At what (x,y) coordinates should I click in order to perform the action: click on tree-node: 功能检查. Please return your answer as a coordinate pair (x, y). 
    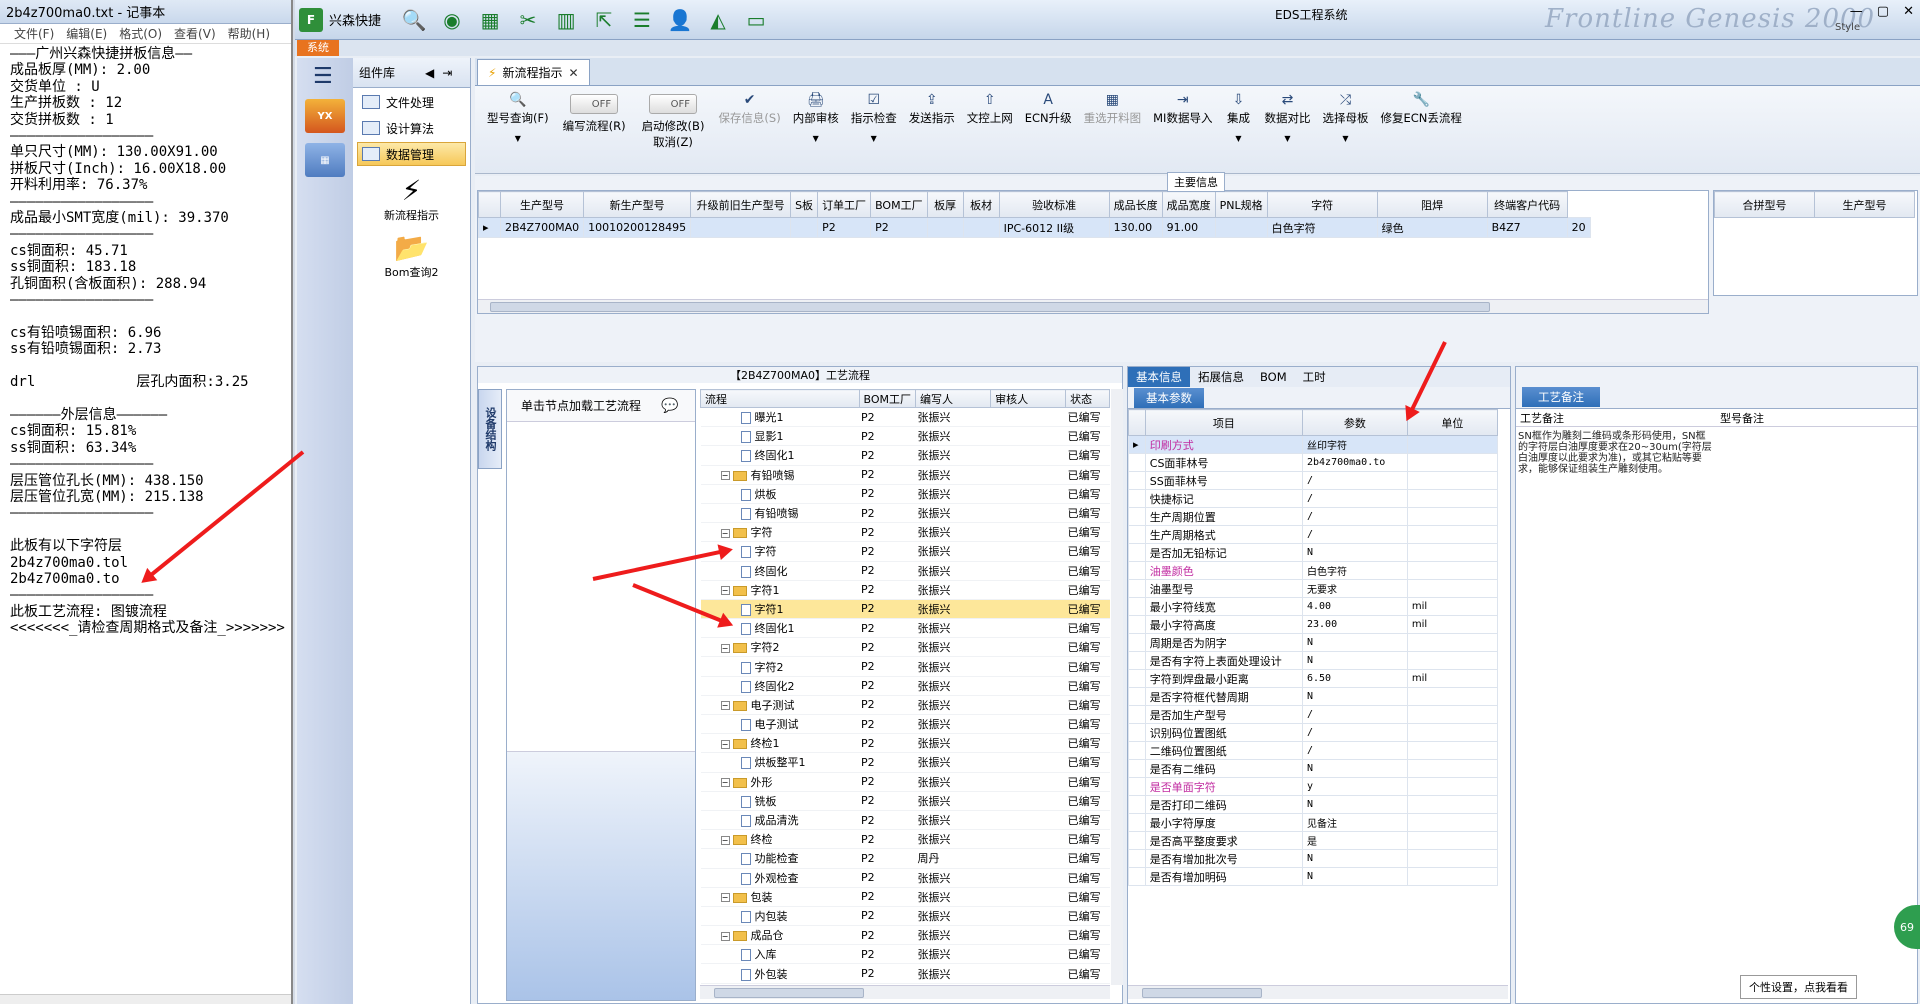
    Looking at the image, I should click on (780, 858).